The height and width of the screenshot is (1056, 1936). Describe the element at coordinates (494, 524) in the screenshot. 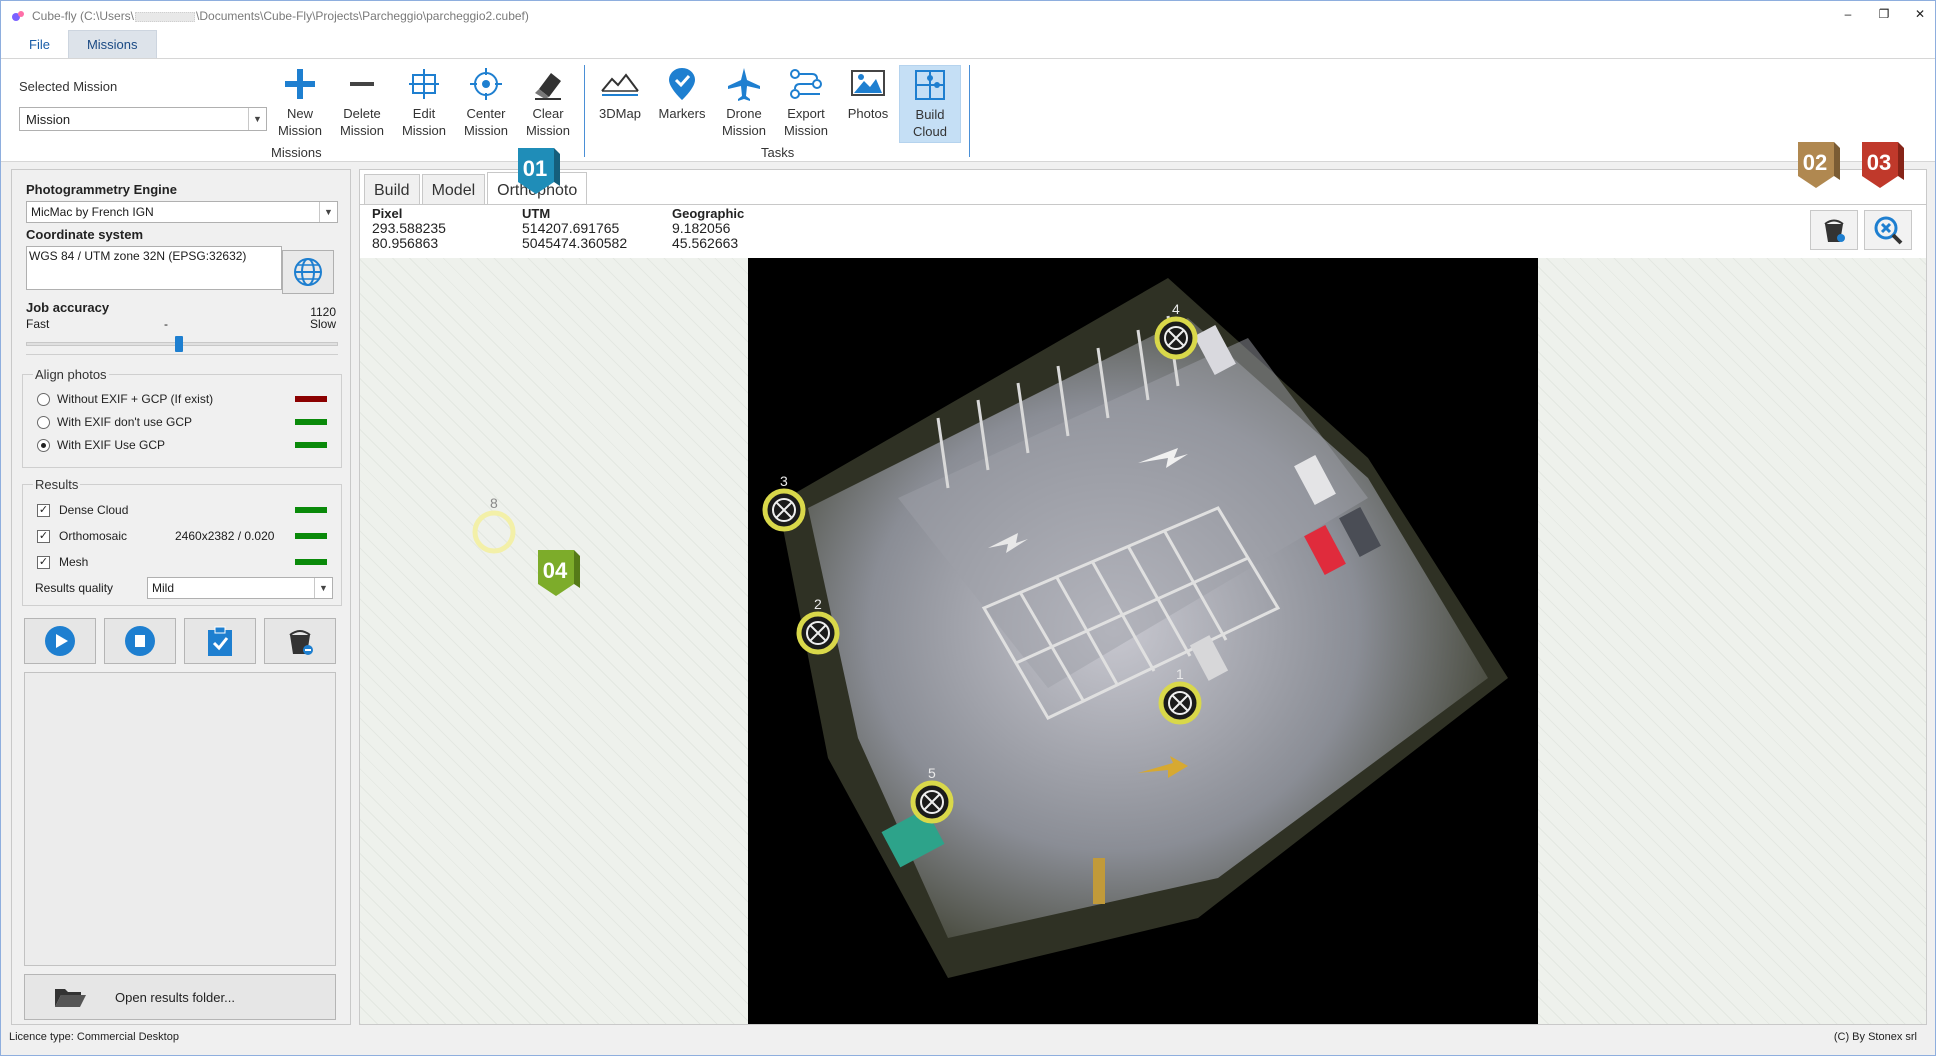

I see `gcp-marker-8: 8` at that location.